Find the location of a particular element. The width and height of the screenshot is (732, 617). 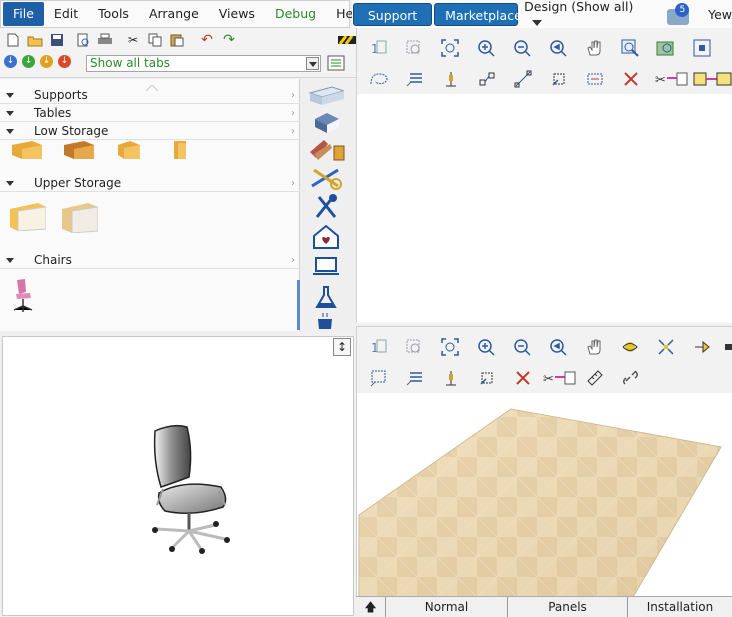

furniture-category-icon is located at coordinates (326, 96).